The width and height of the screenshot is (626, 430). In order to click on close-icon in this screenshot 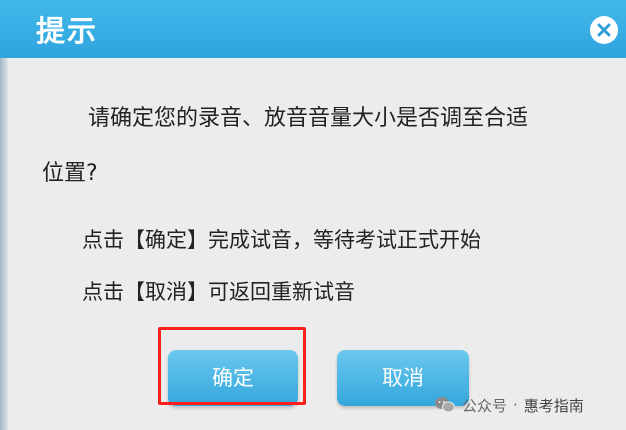, I will do `click(604, 30)`.